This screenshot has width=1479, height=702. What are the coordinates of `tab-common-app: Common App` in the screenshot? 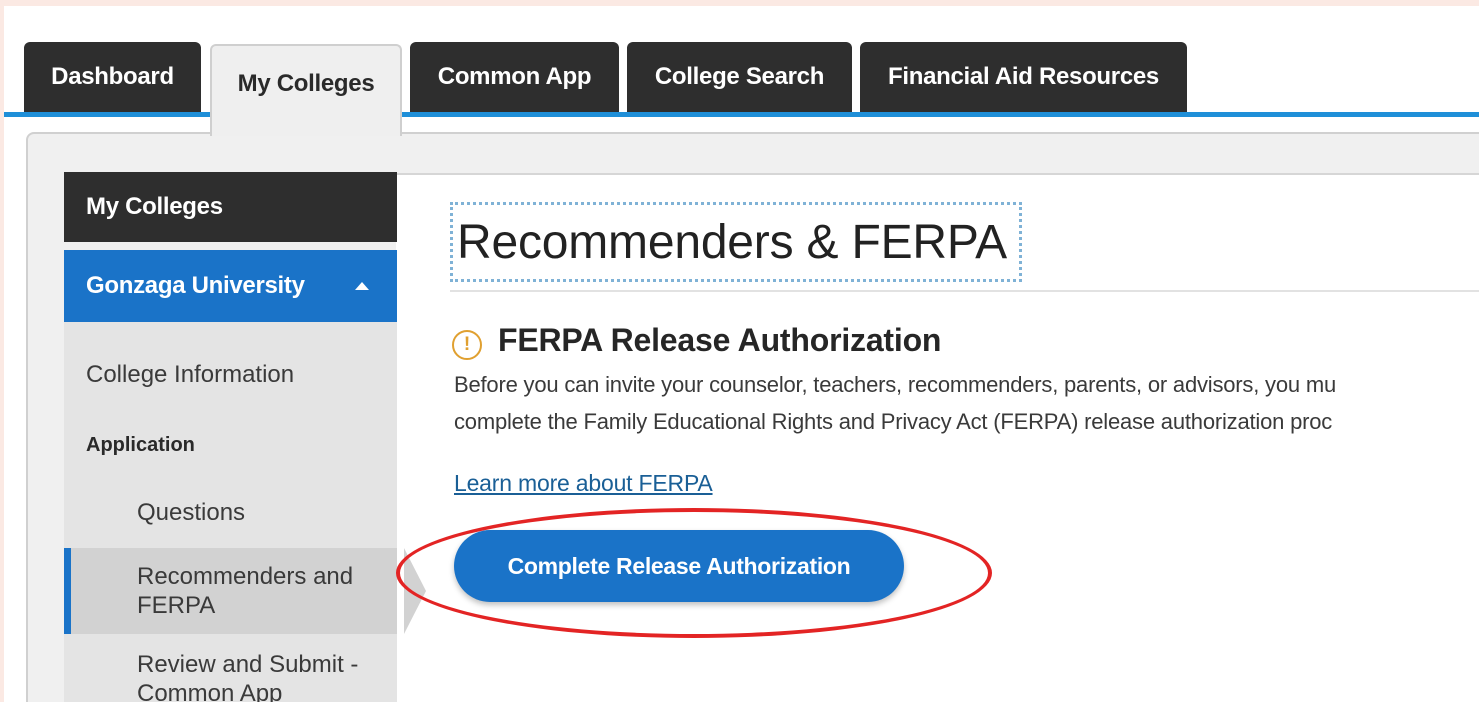 It's located at (514, 77).